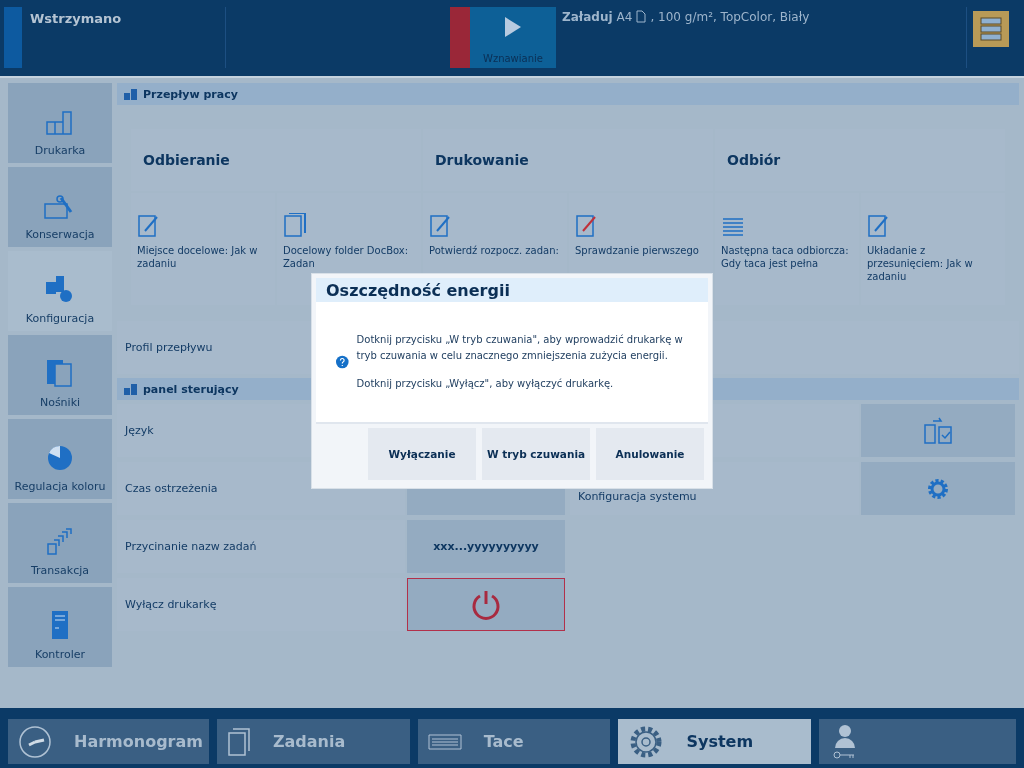 Image resolution: width=1024 pixels, height=768 pixels. I want to click on sidebar-item: Regulacja koloru, so click(60, 459).